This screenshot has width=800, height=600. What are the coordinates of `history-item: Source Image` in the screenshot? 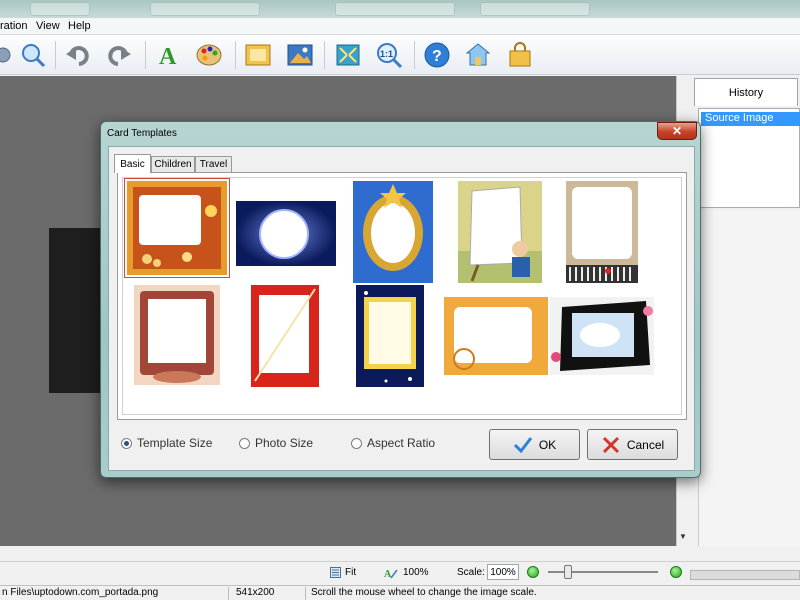 It's located at (750, 119).